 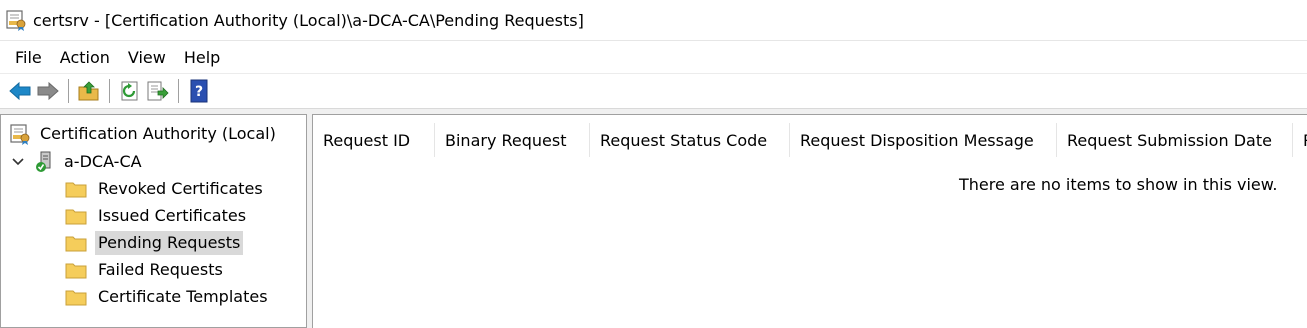 What do you see at coordinates (367, 140) in the screenshot?
I see `column-header-label: Request ID` at bounding box center [367, 140].